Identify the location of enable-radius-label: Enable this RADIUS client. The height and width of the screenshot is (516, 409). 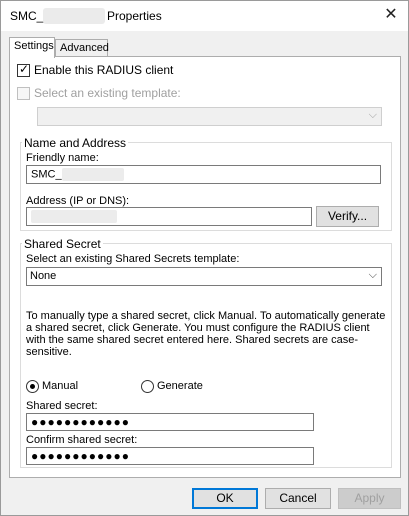
(104, 70).